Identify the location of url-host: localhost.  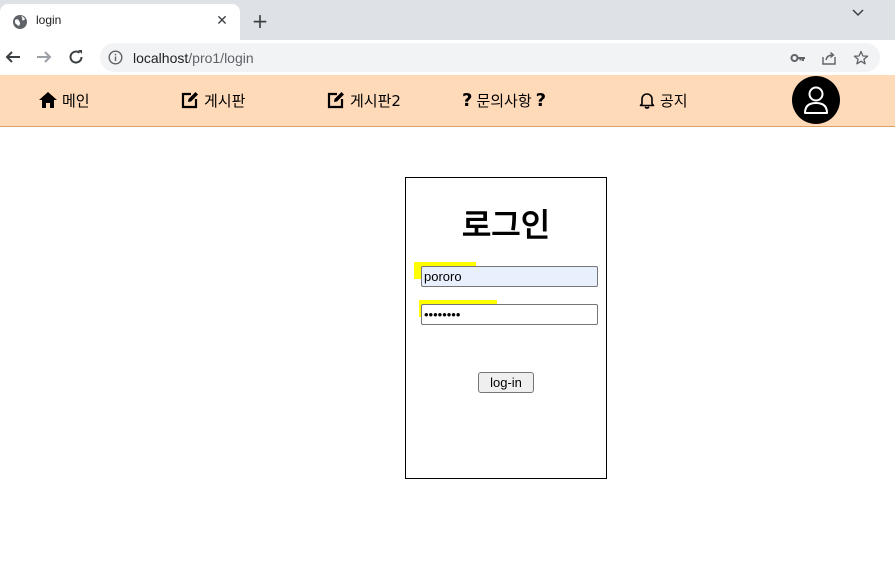
(161, 58).